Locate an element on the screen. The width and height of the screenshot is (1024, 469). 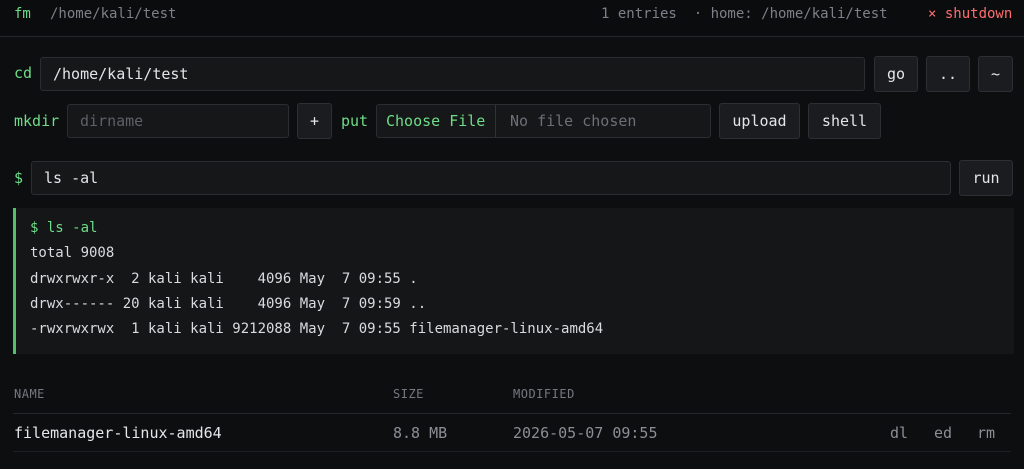
run-button: run is located at coordinates (986, 178).